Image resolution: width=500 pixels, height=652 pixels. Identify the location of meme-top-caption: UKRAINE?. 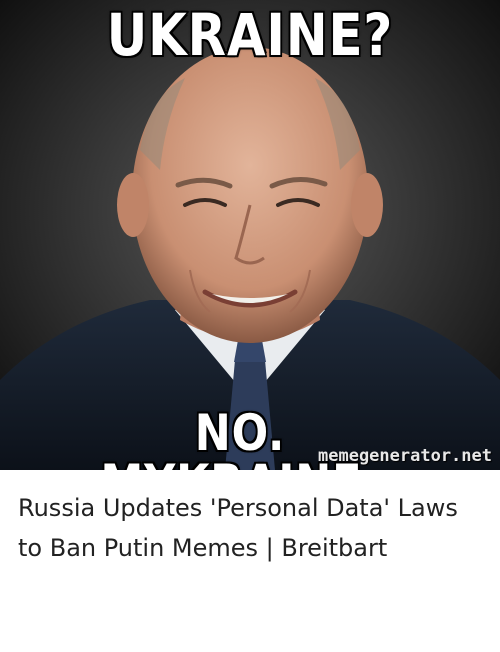
(250, 35).